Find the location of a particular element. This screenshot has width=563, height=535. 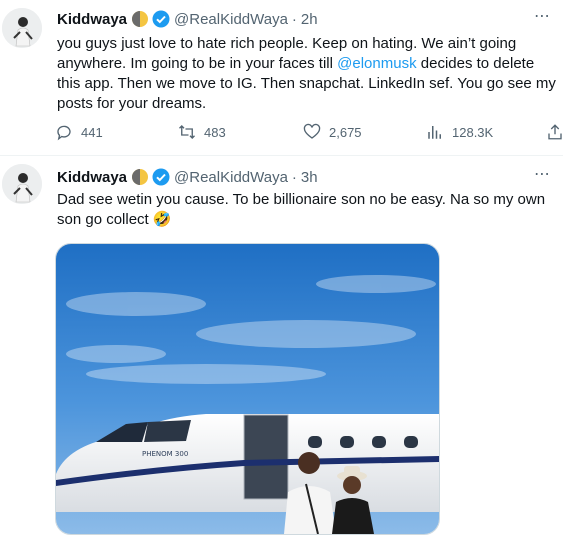

views-button: 128.3K is located at coordinates (459, 132).